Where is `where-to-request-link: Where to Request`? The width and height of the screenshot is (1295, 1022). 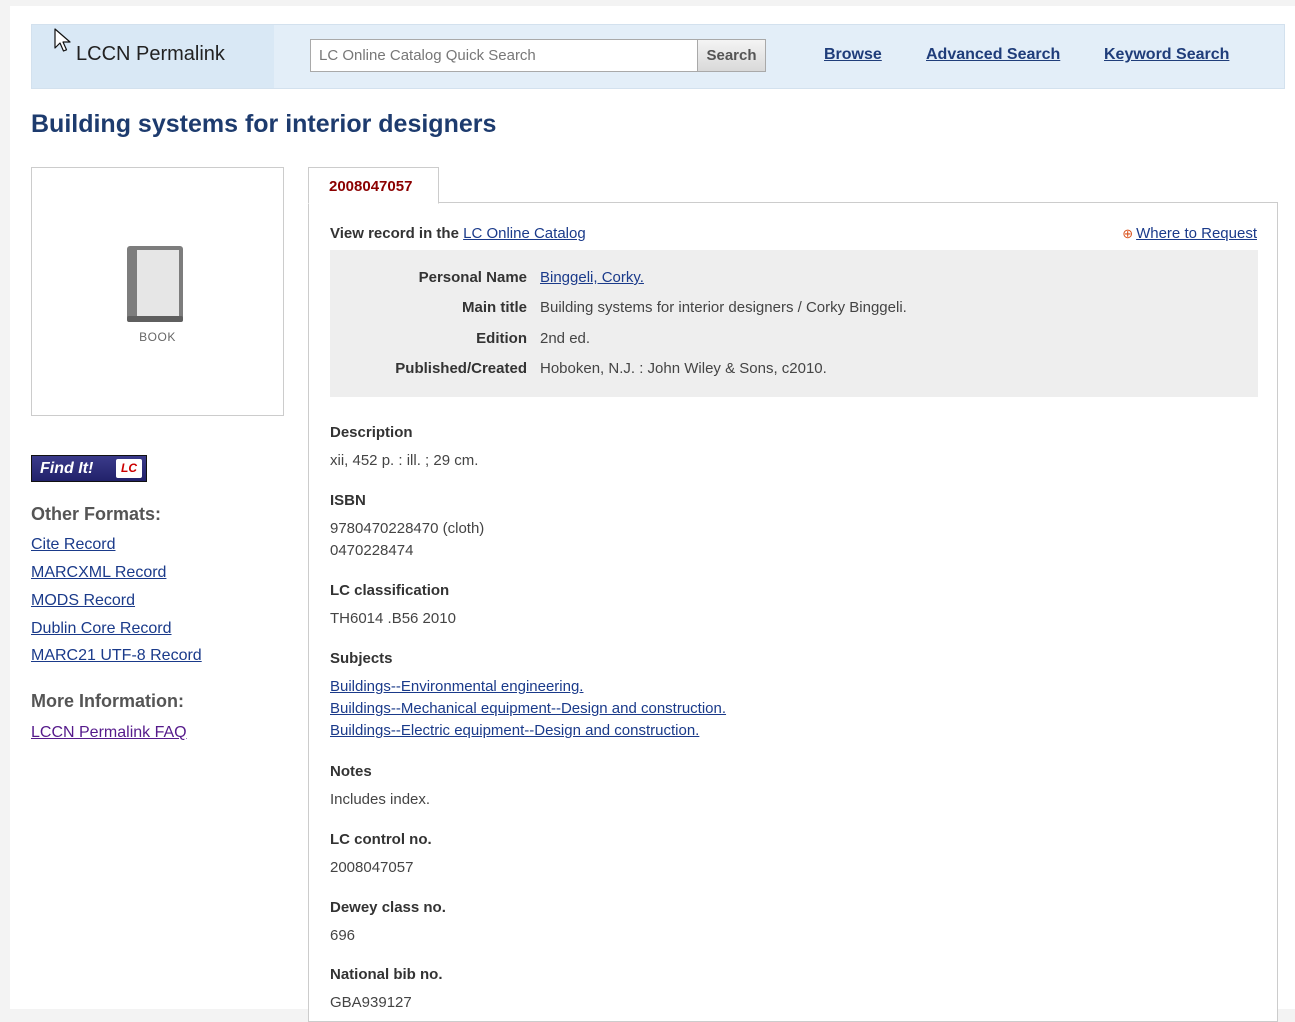 where-to-request-link: Where to Request is located at coordinates (1196, 233).